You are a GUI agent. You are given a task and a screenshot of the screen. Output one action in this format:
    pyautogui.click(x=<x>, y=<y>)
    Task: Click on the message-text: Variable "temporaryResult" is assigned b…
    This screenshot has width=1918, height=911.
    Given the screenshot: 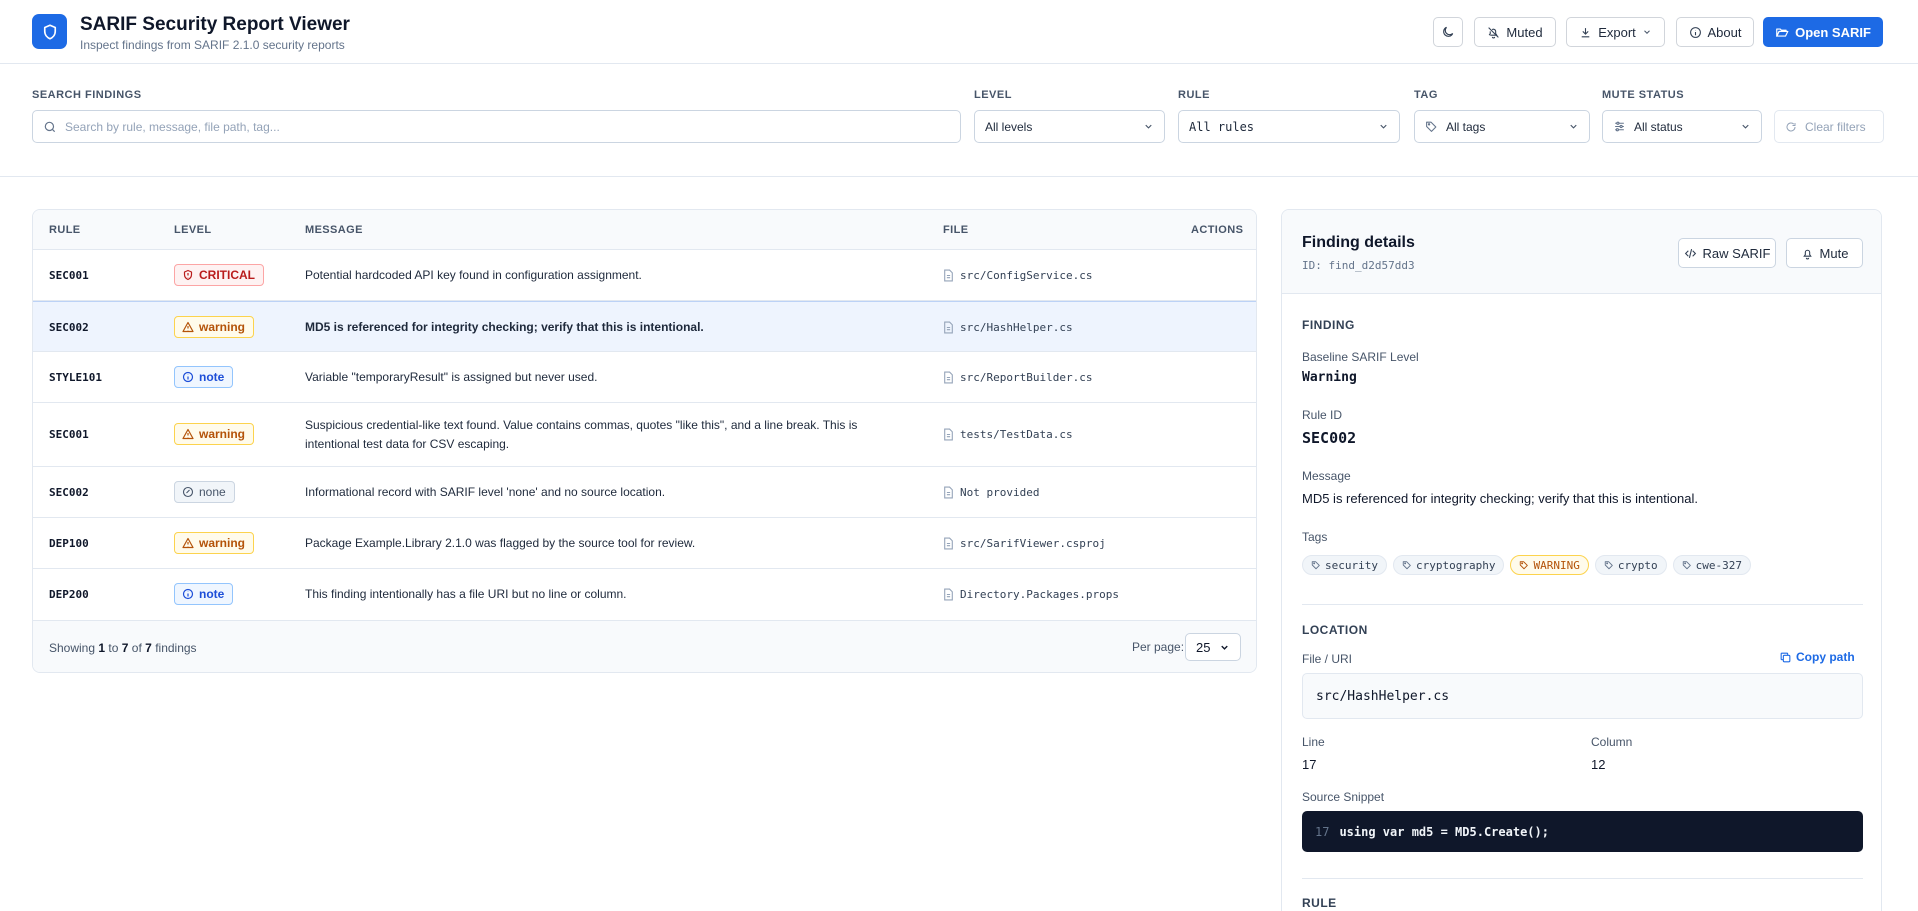 What is the action you would take?
    pyautogui.click(x=451, y=376)
    